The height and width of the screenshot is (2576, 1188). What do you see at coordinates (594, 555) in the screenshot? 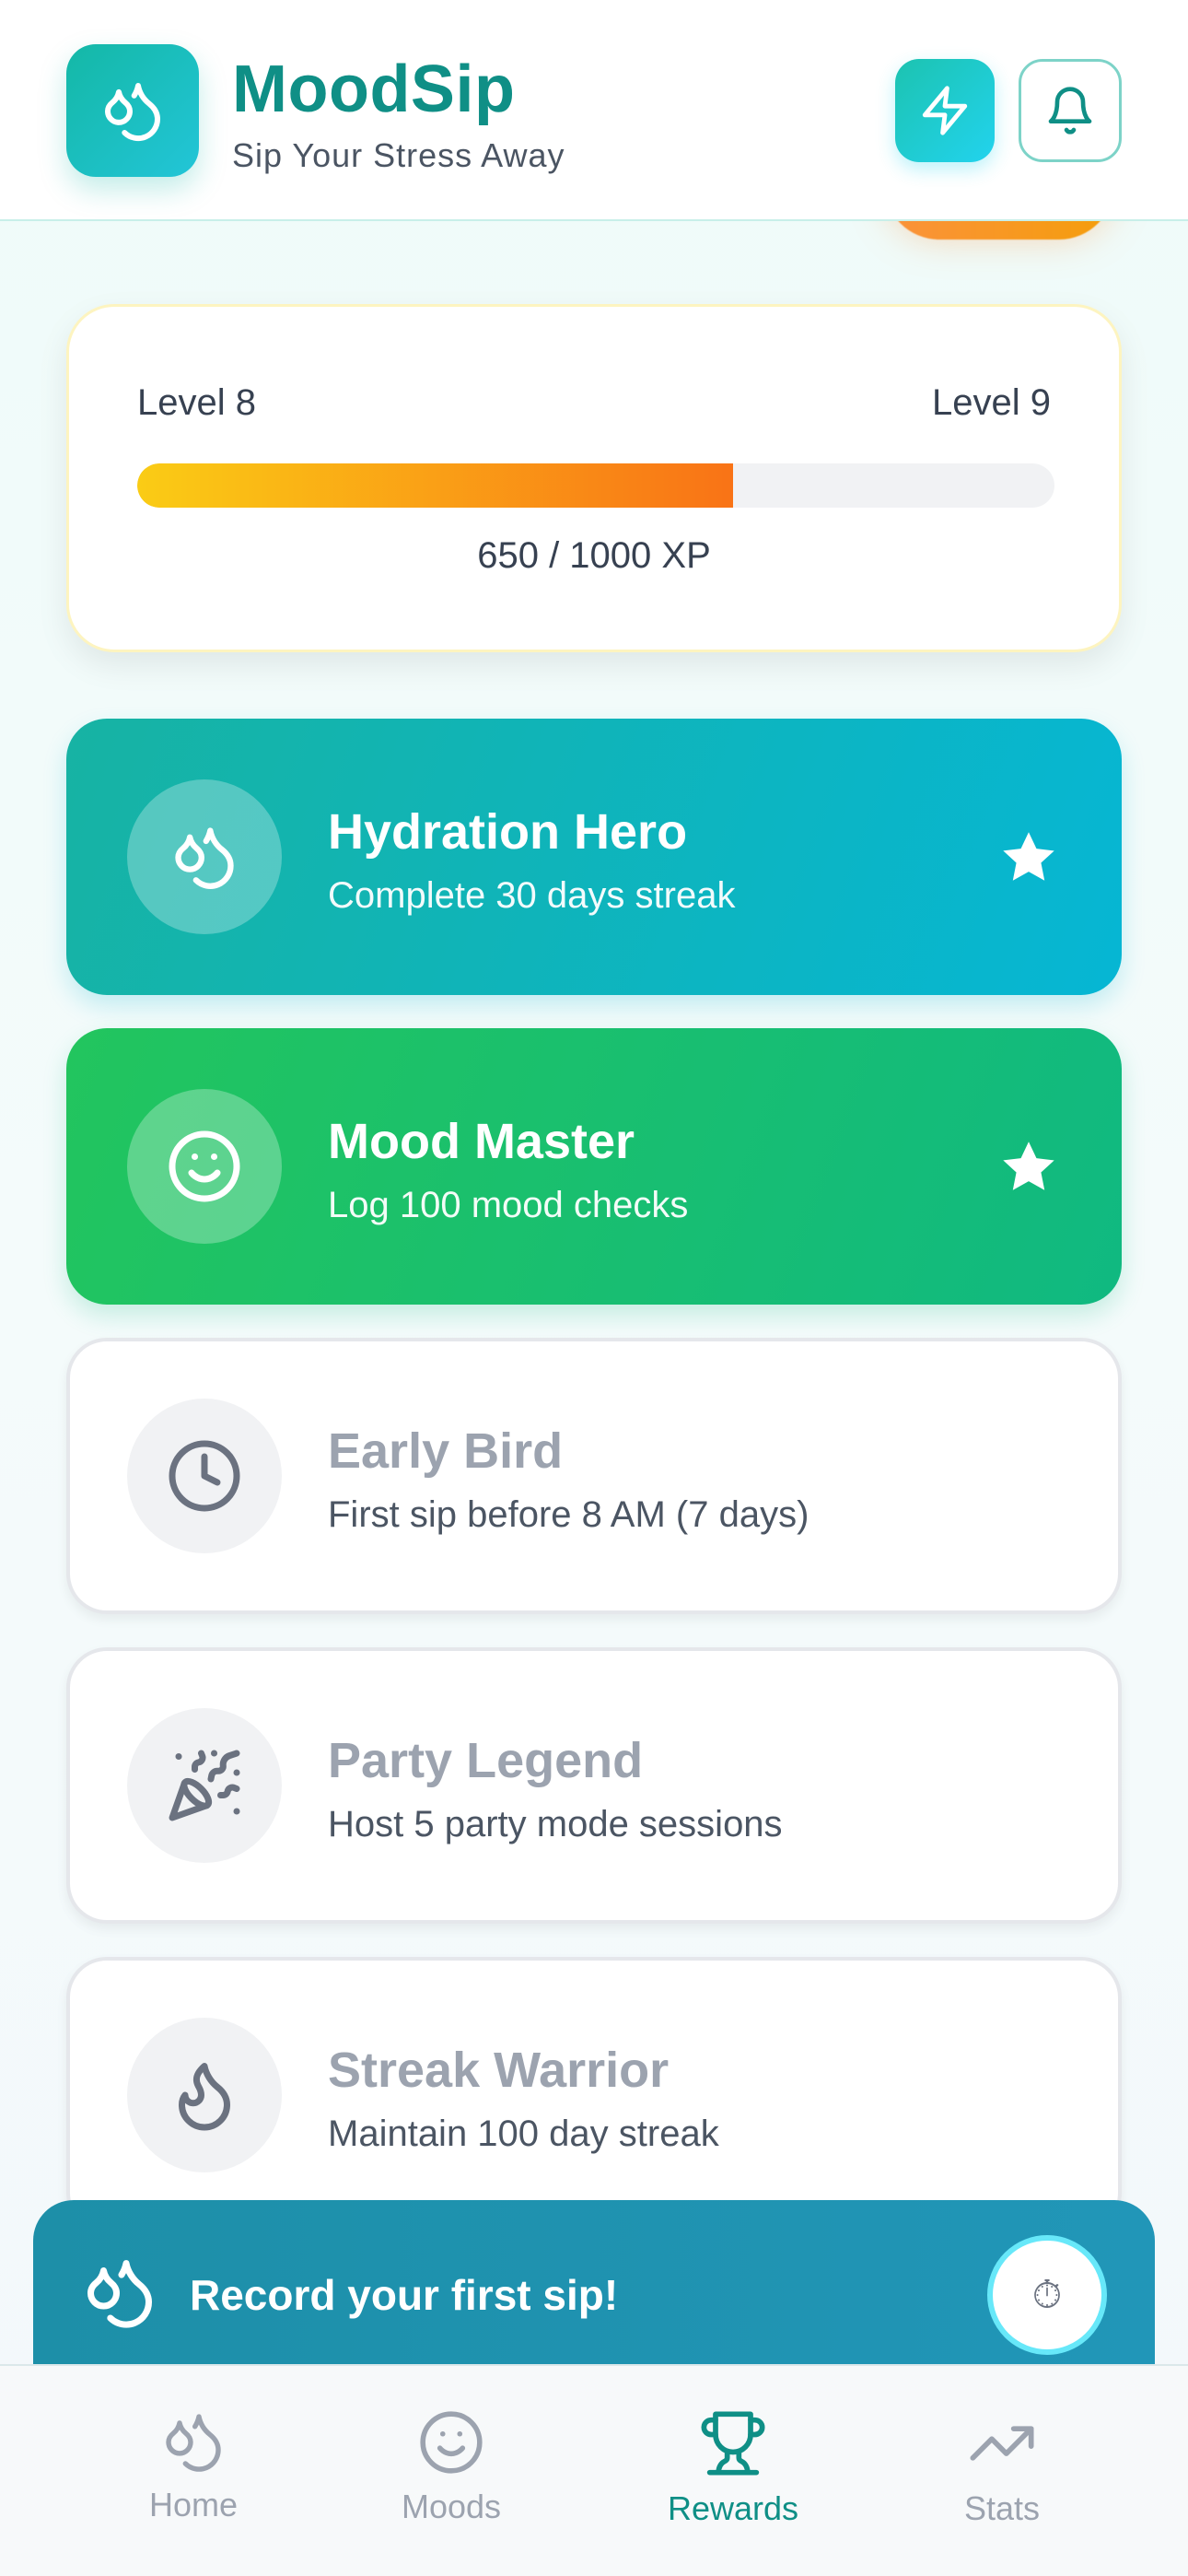
I see `xp-progress-text: 650 / 1000 XP` at bounding box center [594, 555].